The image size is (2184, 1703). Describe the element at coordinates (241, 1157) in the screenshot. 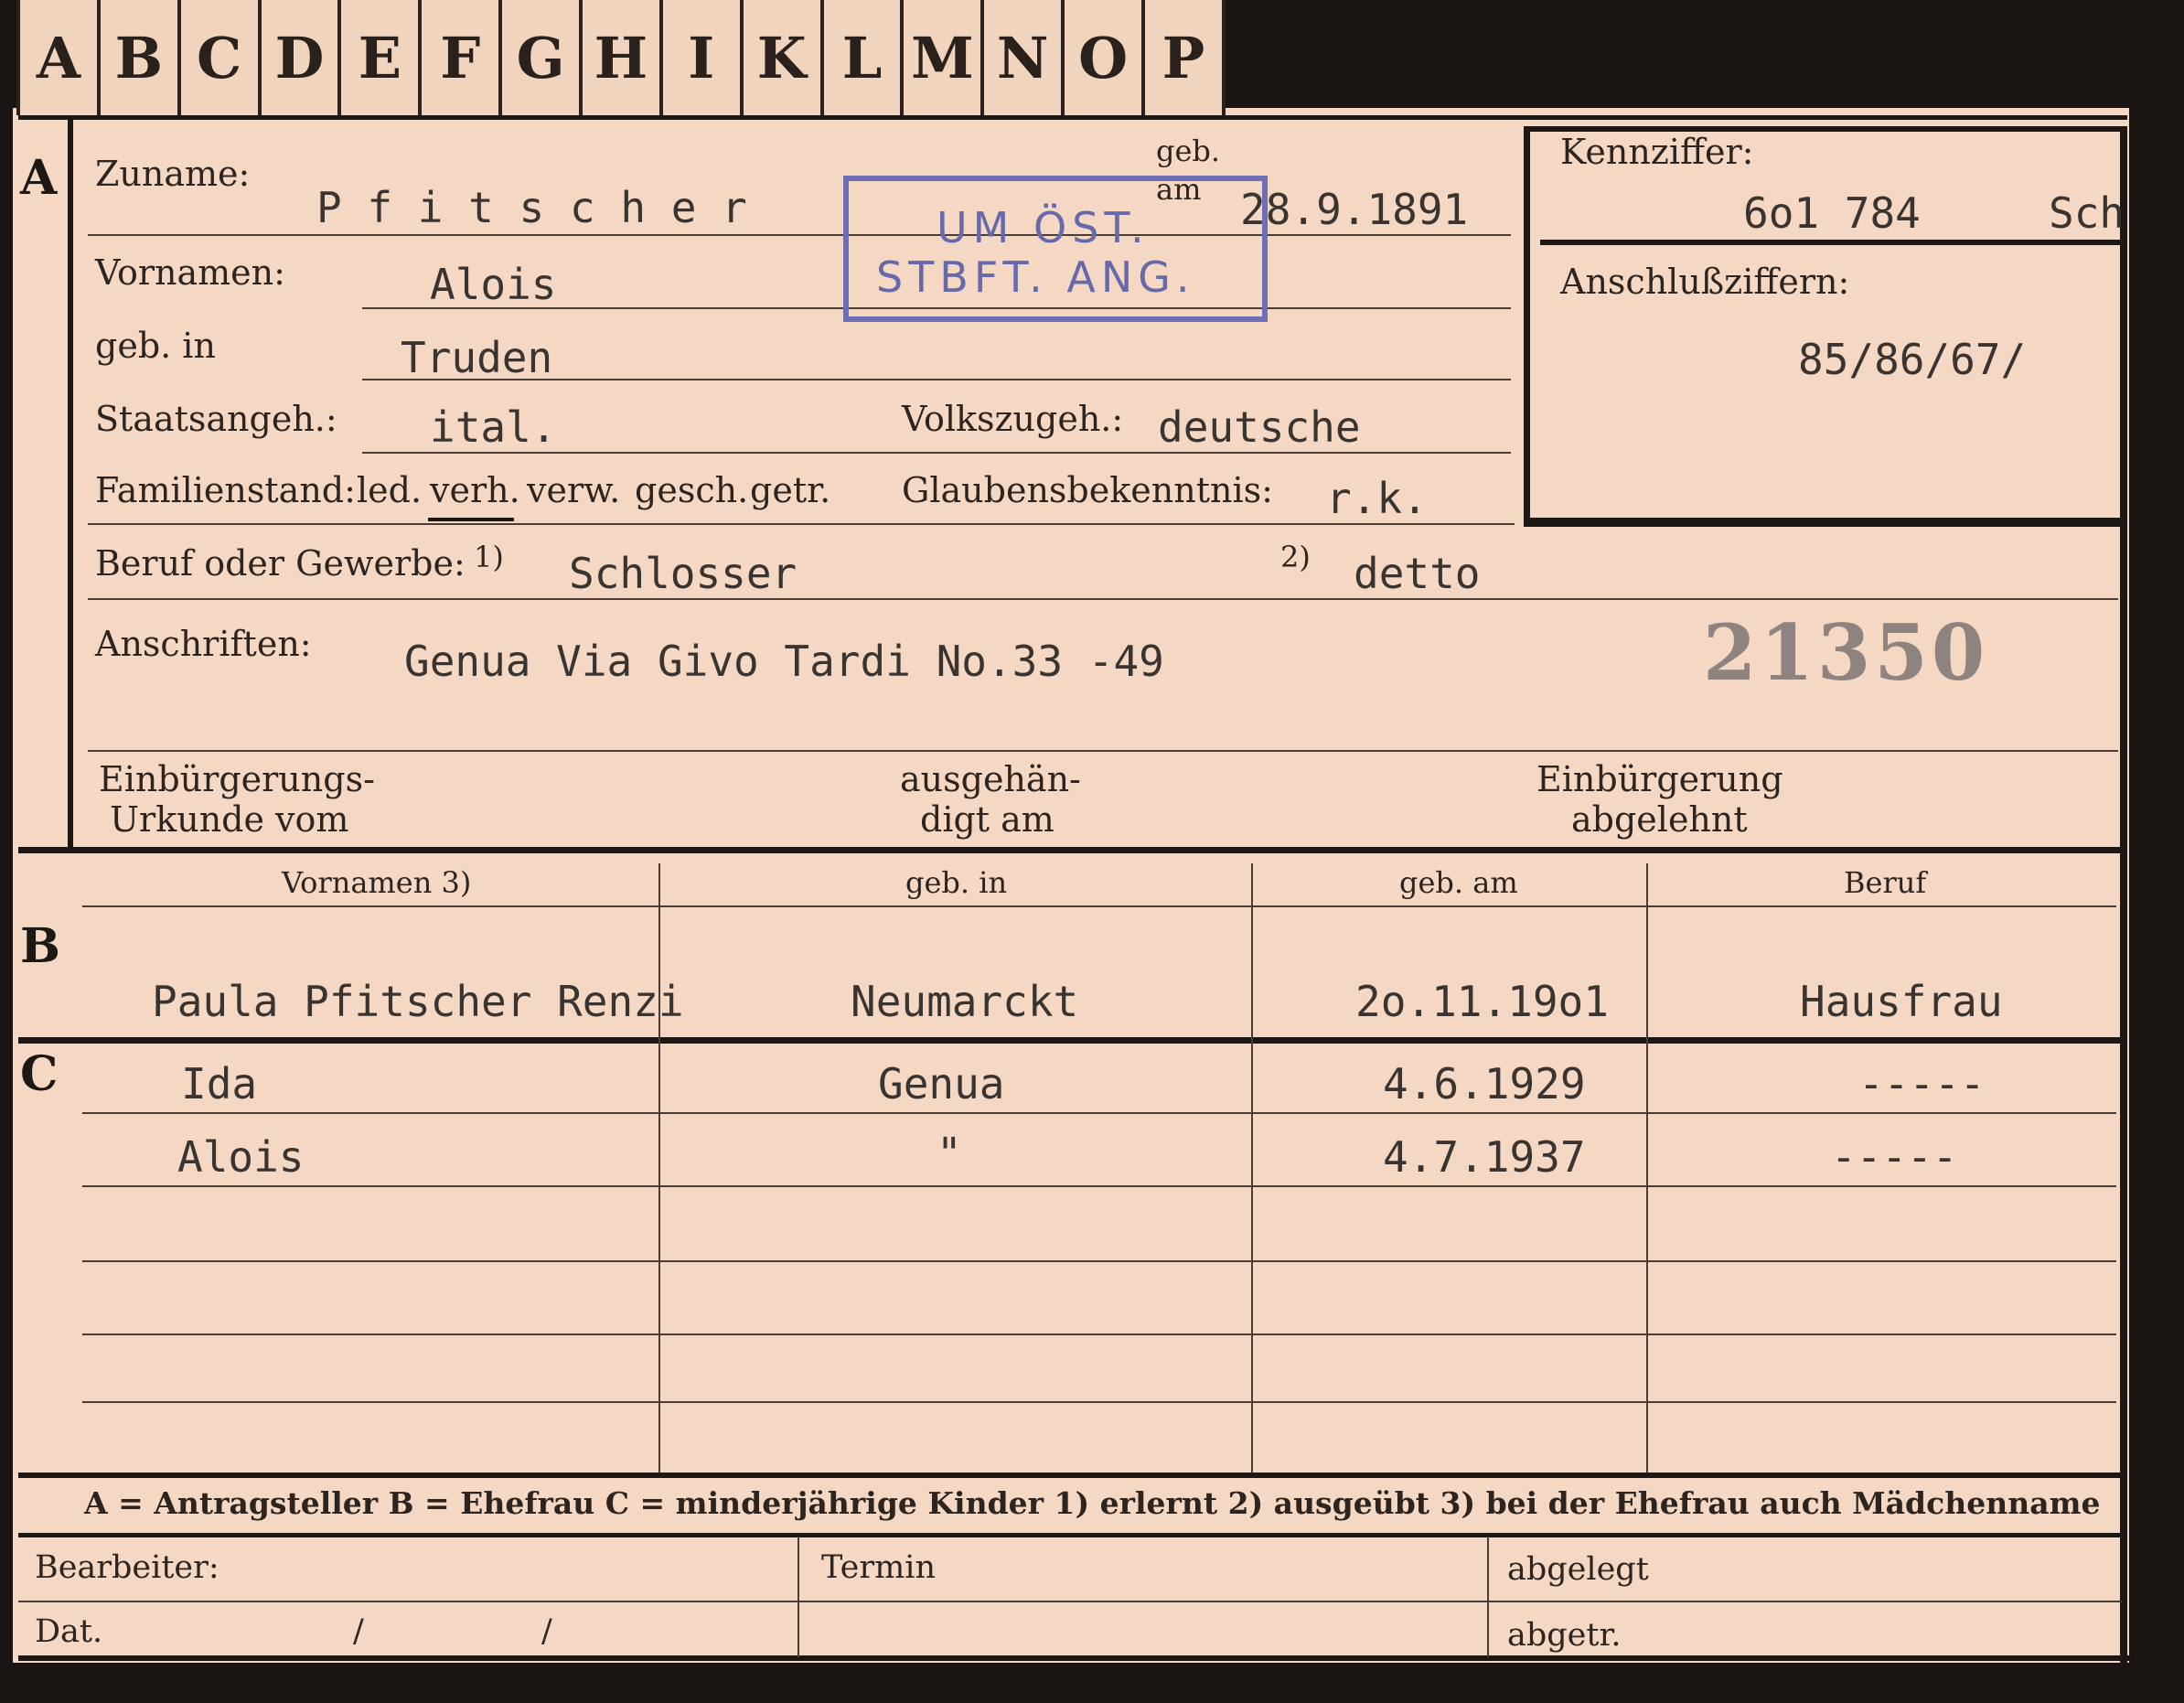

I see `child-2-name: Alois` at that location.